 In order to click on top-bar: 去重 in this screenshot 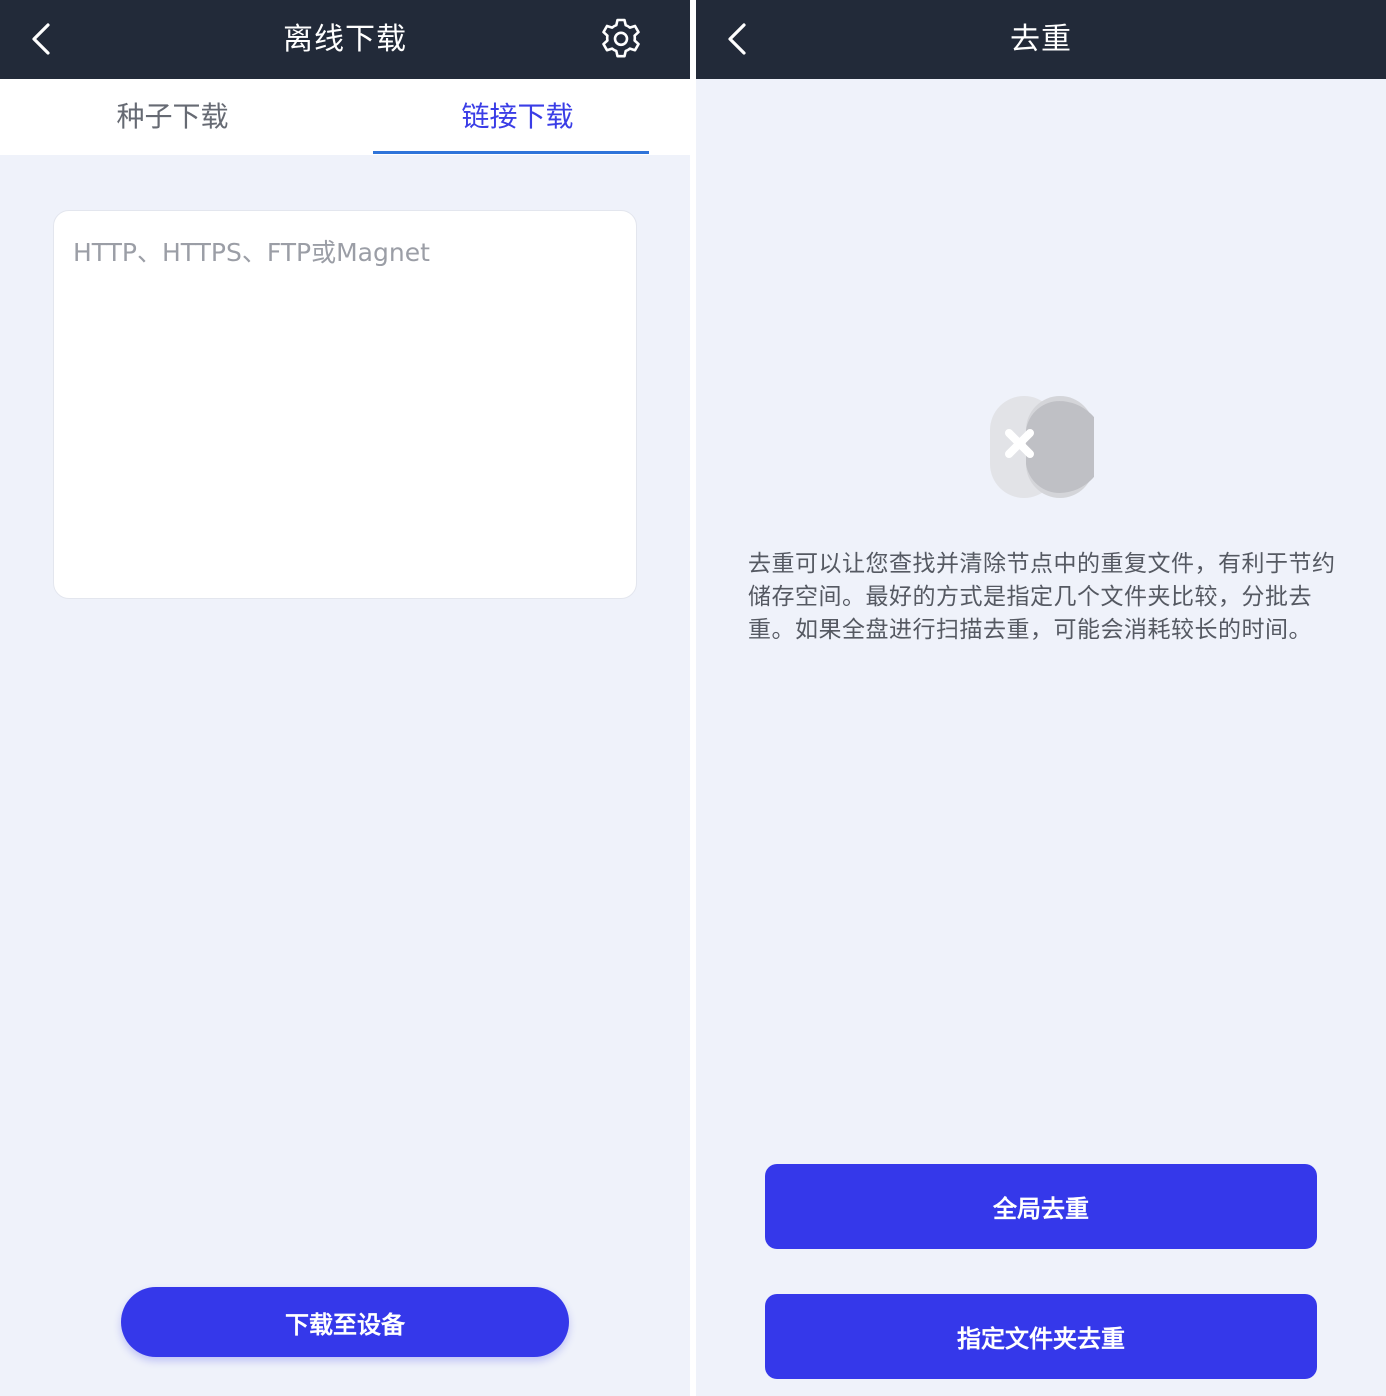, I will do `click(1041, 39)`.